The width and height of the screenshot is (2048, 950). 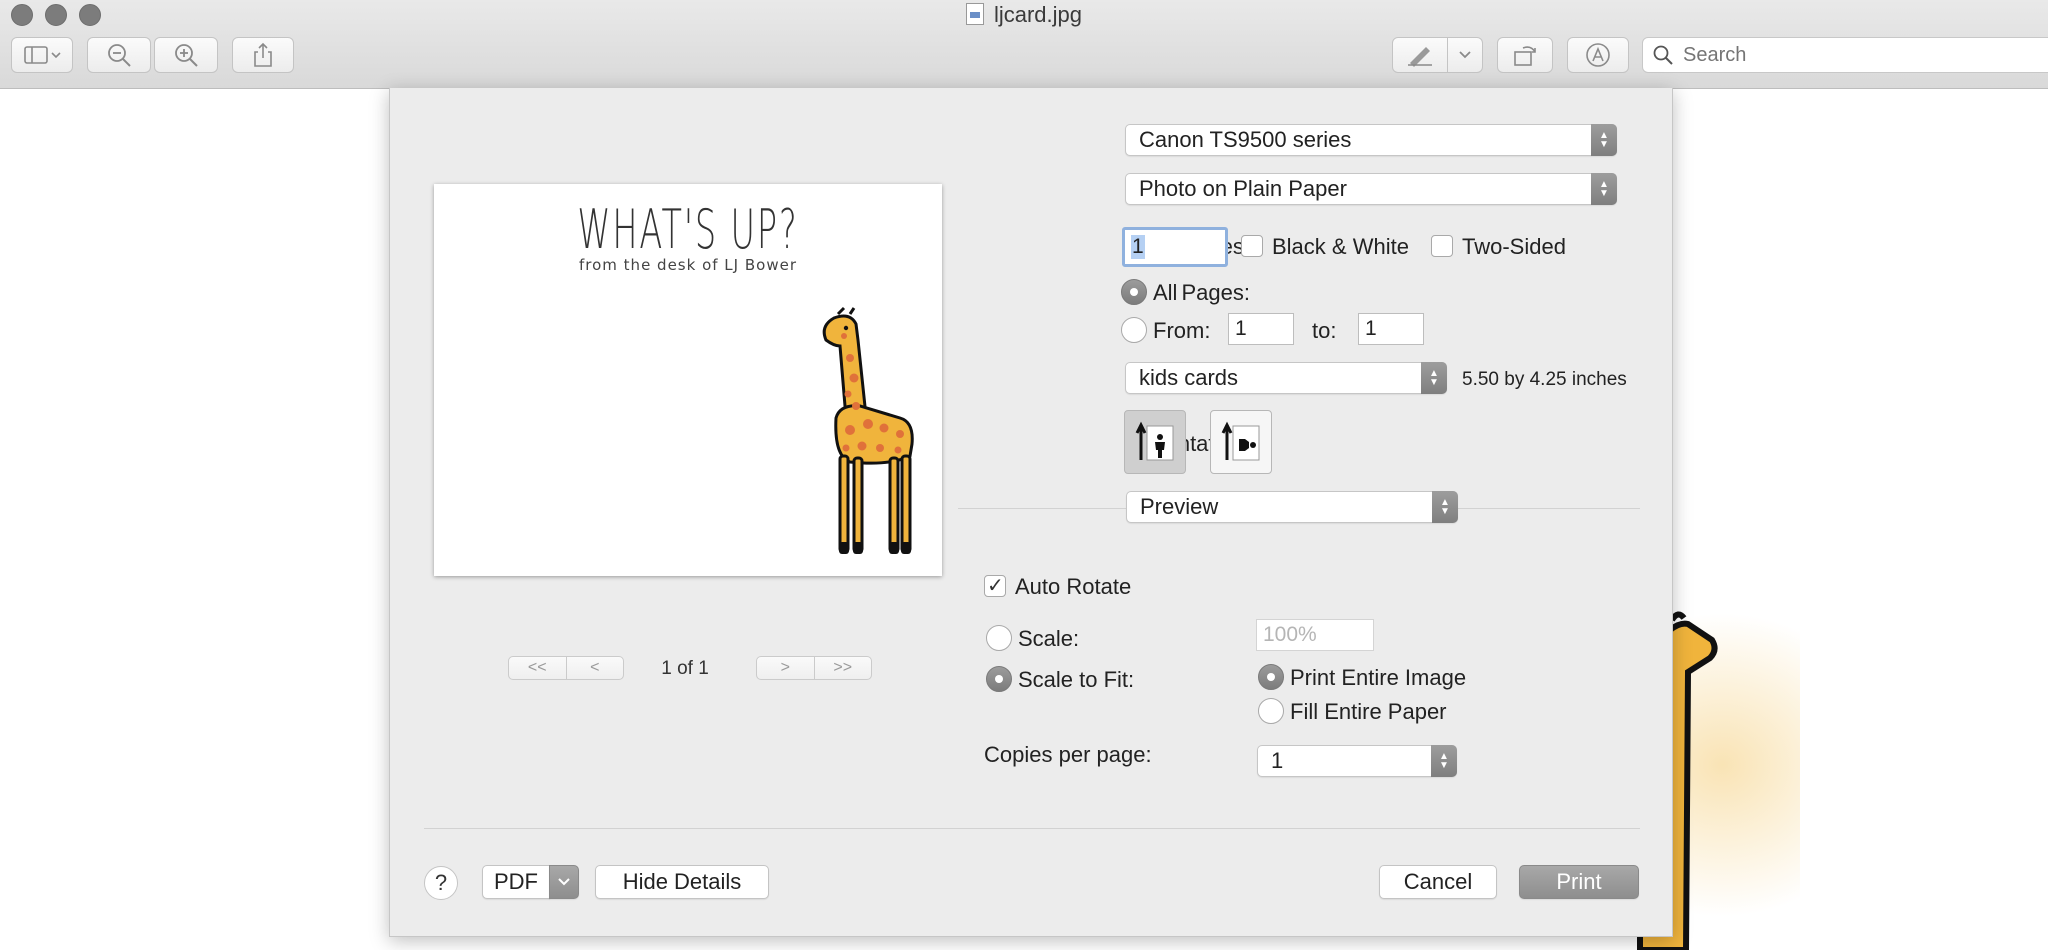 What do you see at coordinates (1371, 140) in the screenshot?
I see `printer-select: Canon TS9500 series ▲ ▼` at bounding box center [1371, 140].